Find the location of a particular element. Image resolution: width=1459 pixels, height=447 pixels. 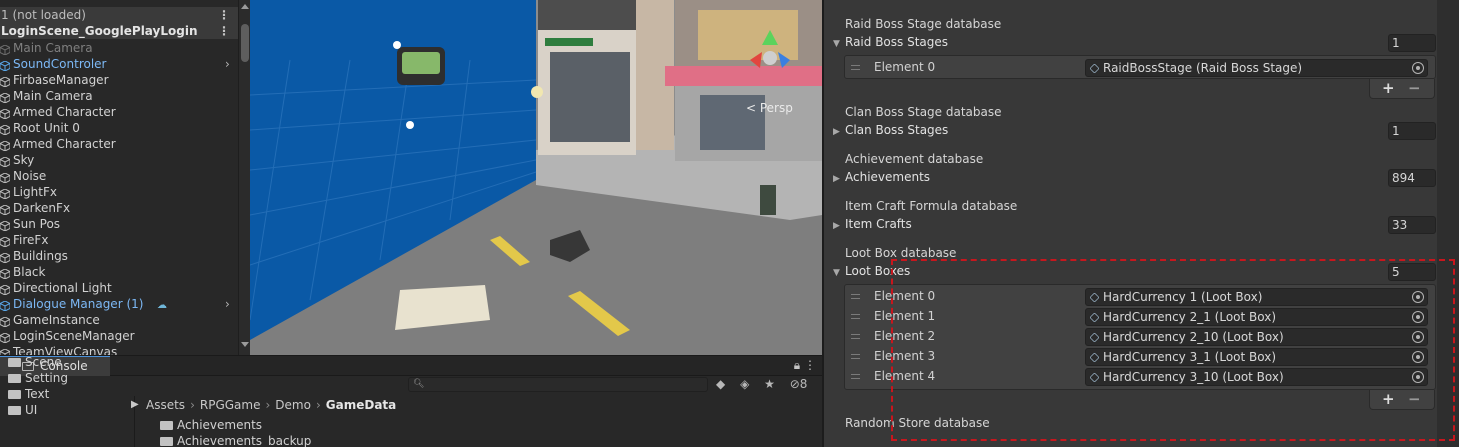

list-element-row: Element 4 HardCurrency 3_10 (Loot Box) is located at coordinates (1140, 377).